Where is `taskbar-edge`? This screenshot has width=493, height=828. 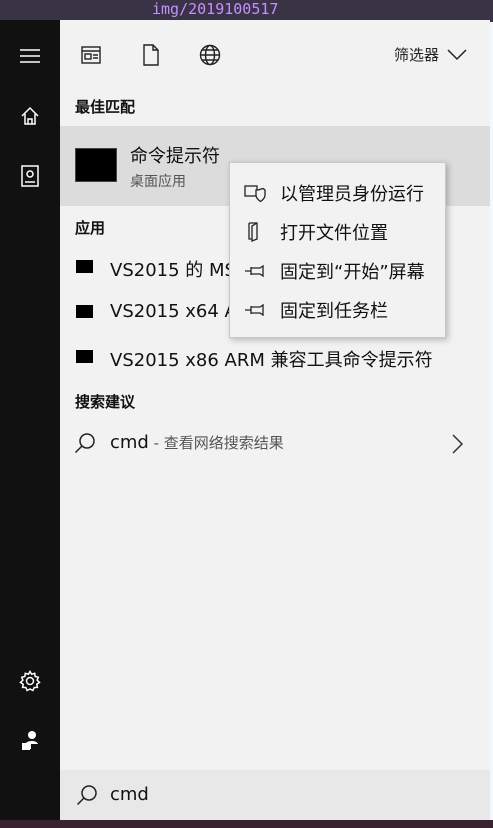
taskbar-edge is located at coordinates (246, 824).